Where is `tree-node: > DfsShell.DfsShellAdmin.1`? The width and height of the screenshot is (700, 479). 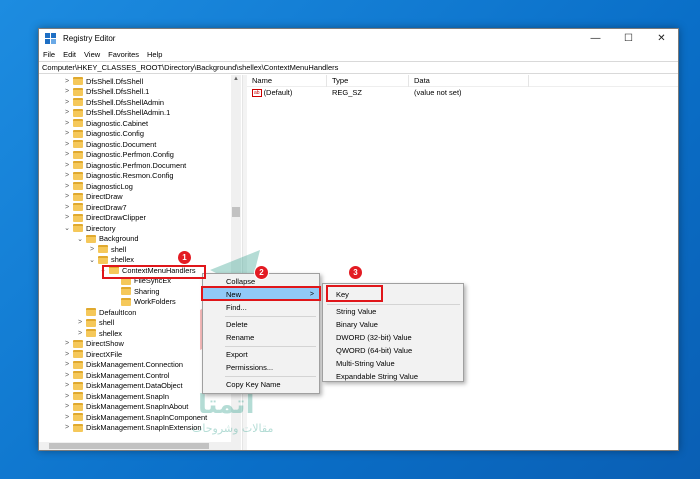 tree-node: > DfsShell.DfsShellAdmin.1 is located at coordinates (116, 113).